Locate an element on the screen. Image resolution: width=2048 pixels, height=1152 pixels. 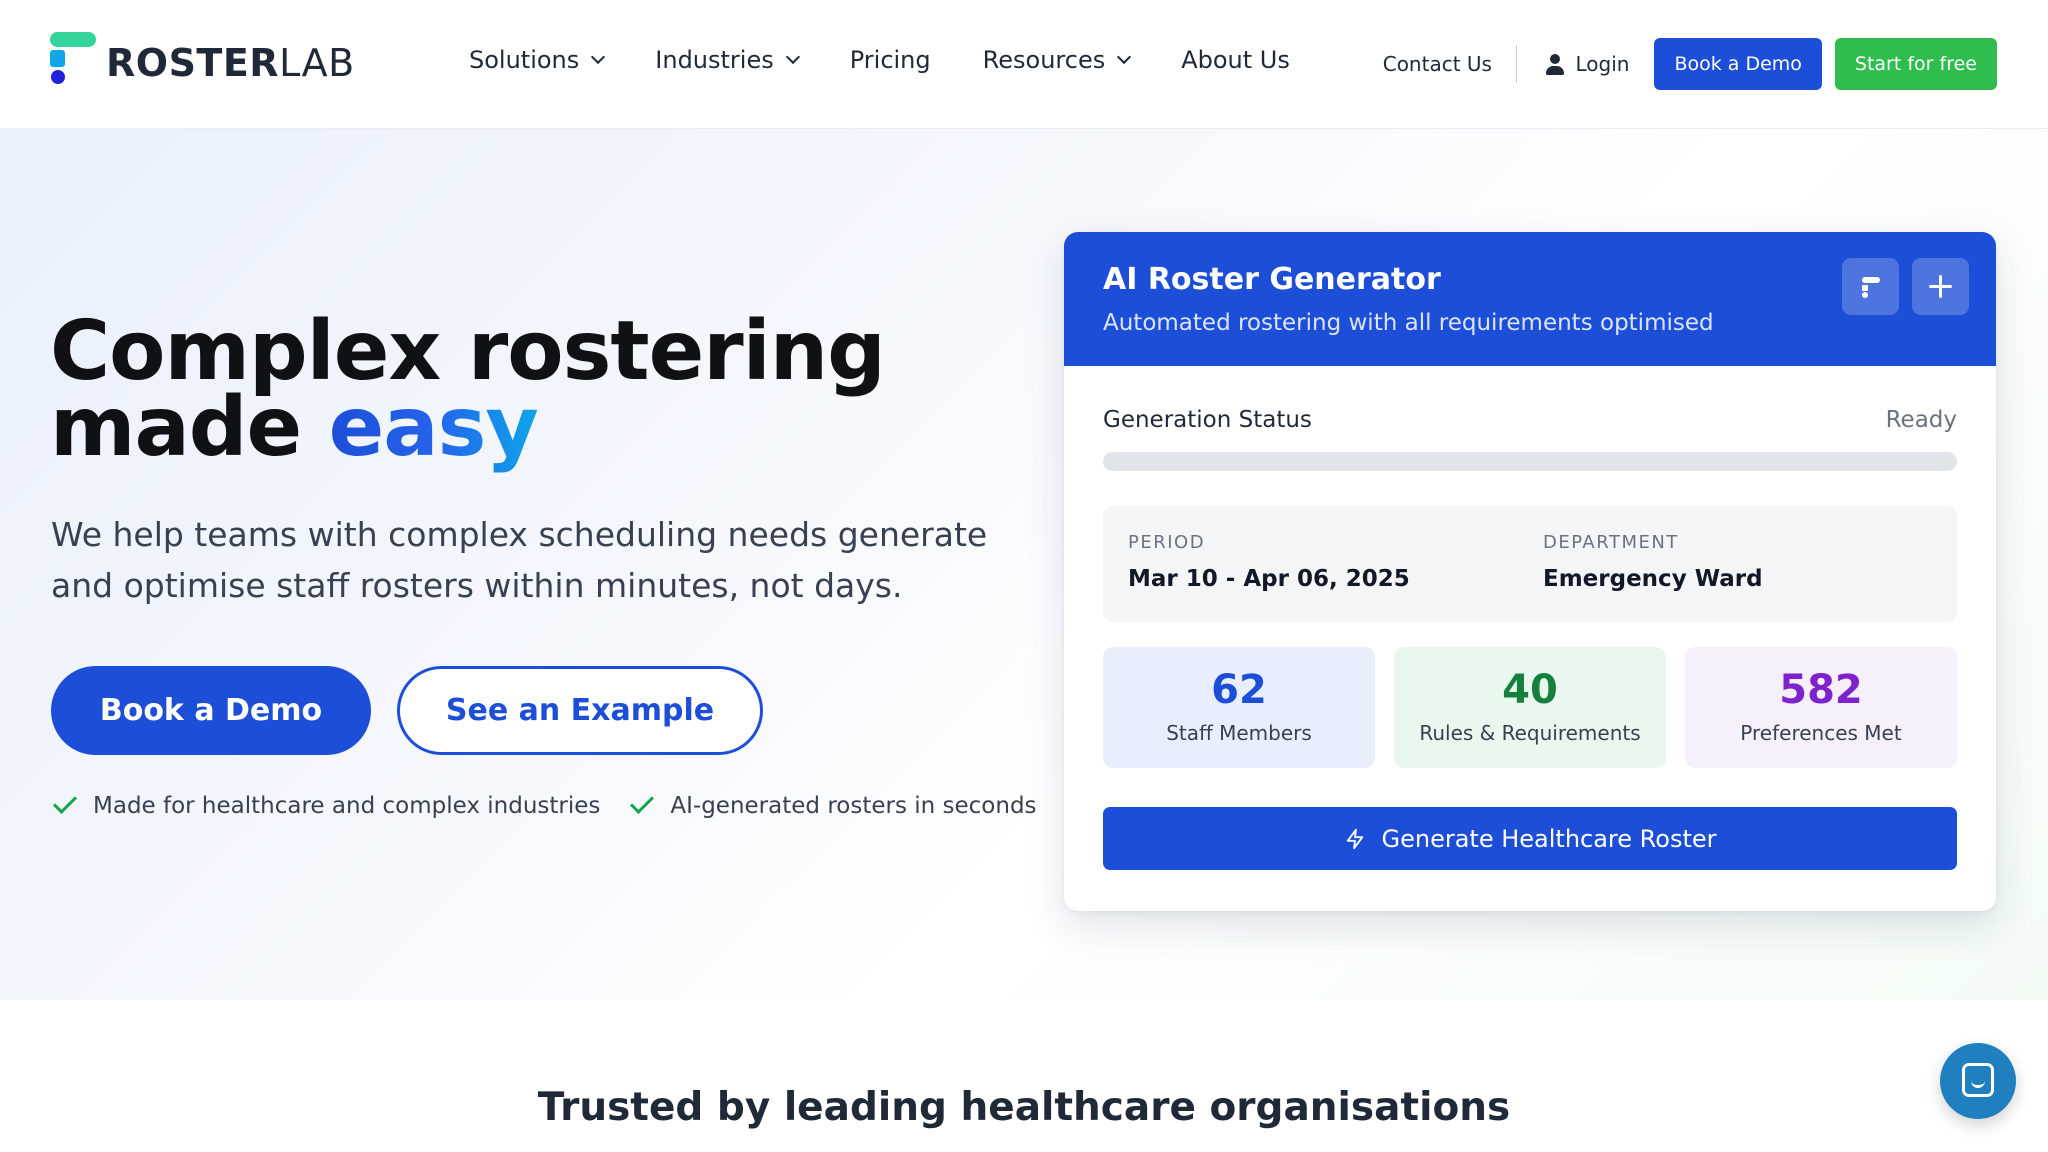
checklist-item: AI-generated rosters in seconds is located at coordinates (832, 804).